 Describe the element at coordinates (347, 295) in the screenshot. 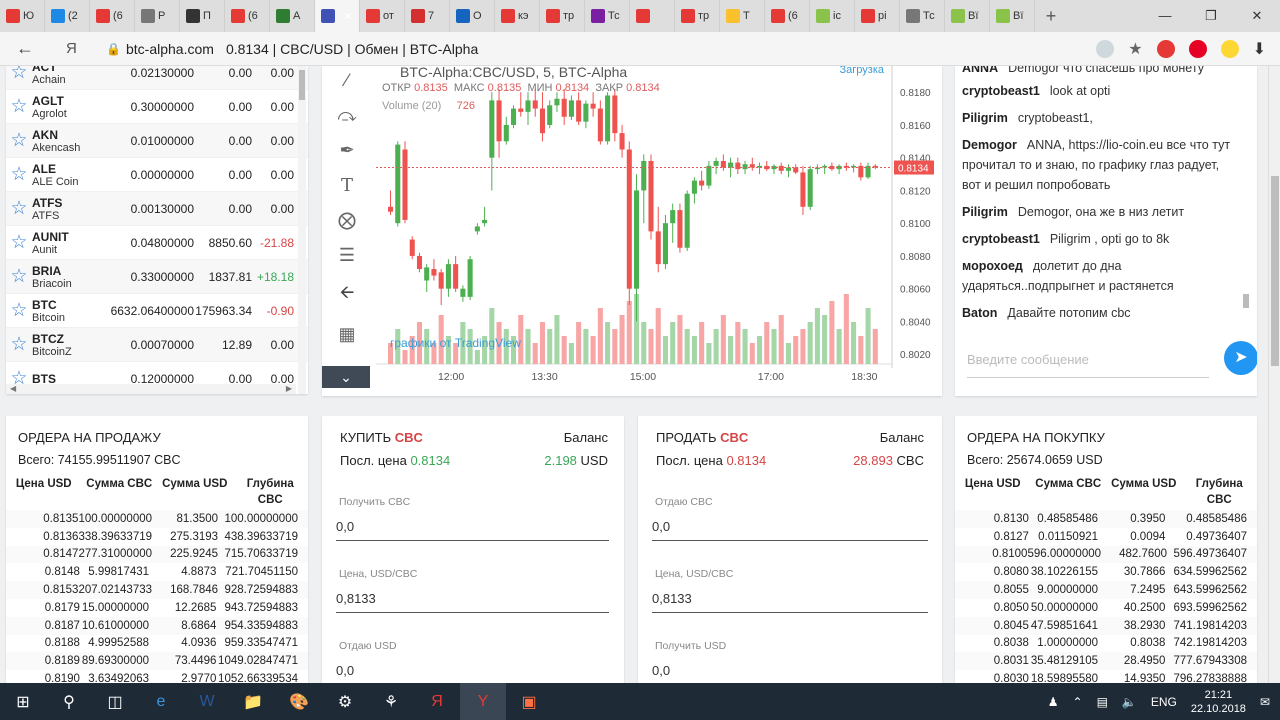

I see `back-arrow-tool-icon: 🡨` at that location.